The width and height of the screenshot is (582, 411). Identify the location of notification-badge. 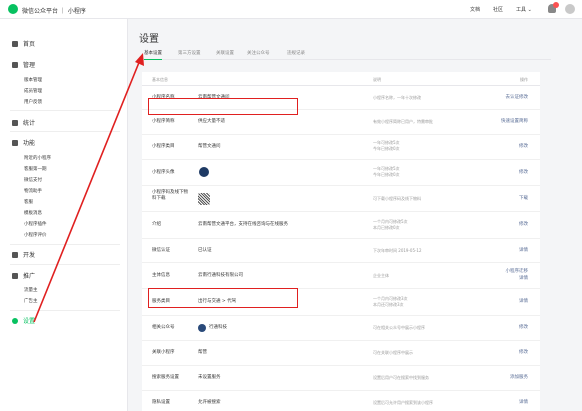
(556, 5).